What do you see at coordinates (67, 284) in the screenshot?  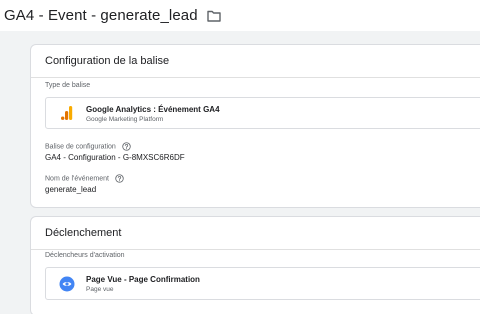 I see `eye-icon` at bounding box center [67, 284].